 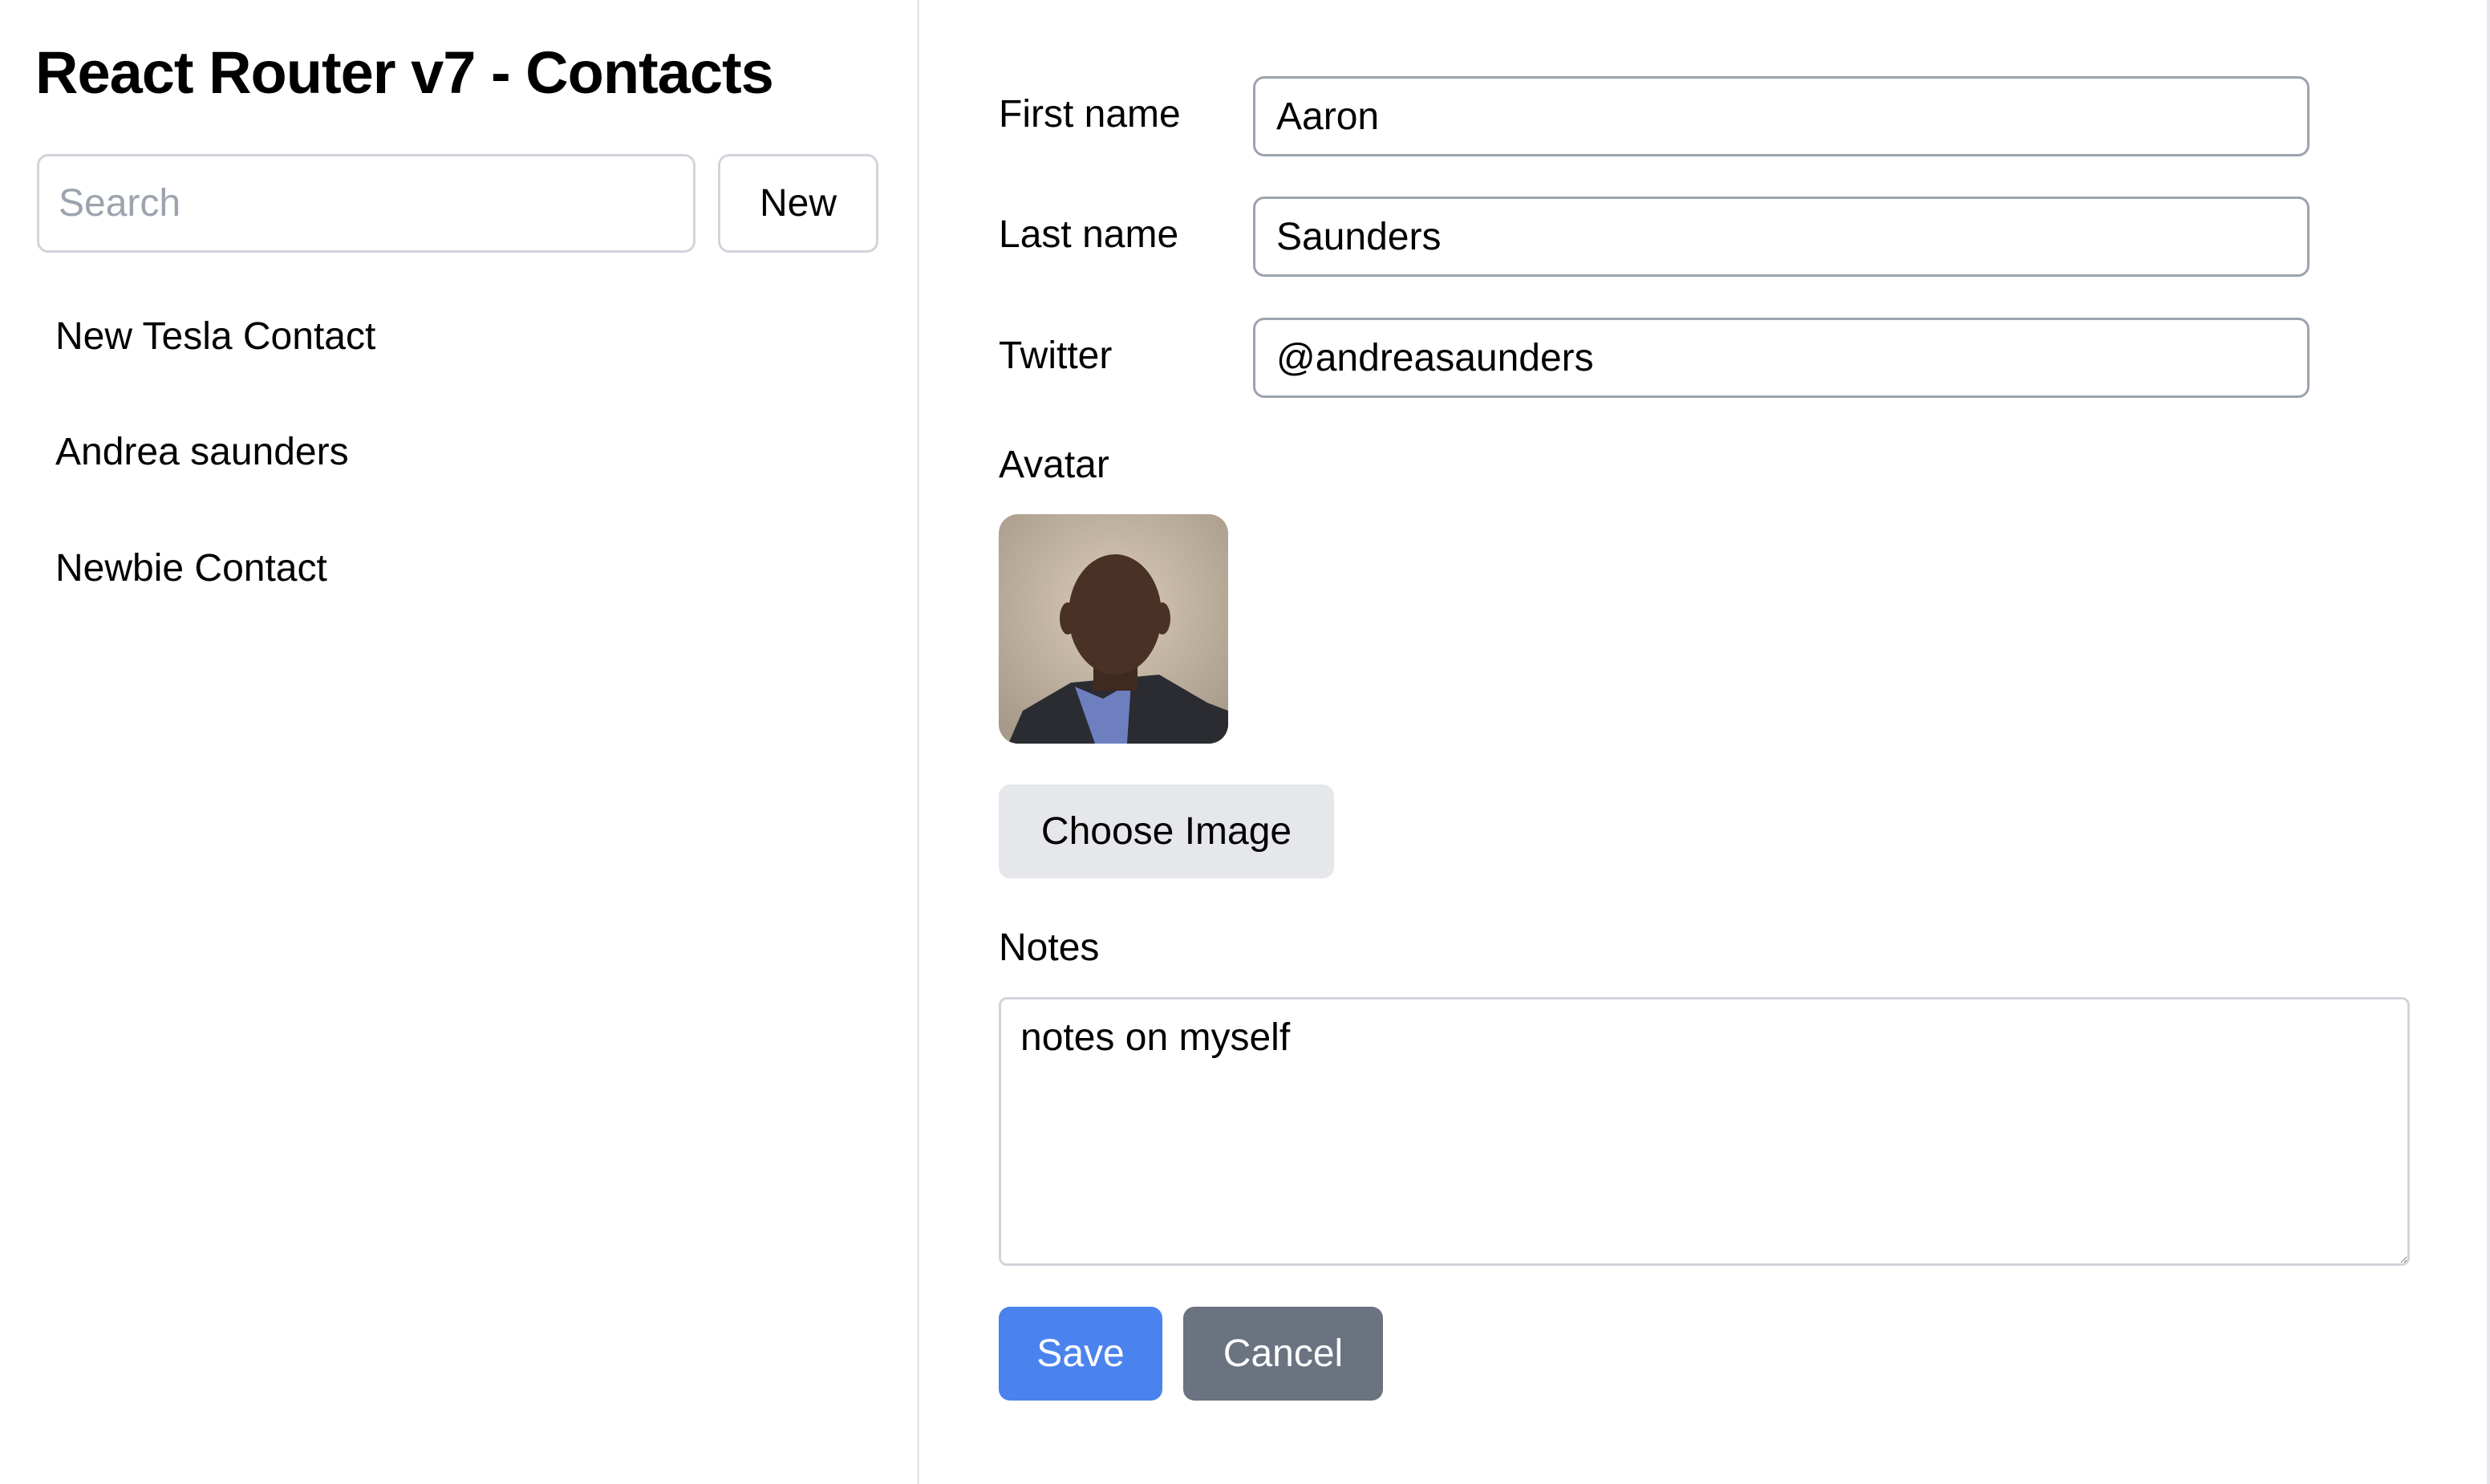 What do you see at coordinates (1054, 465) in the screenshot?
I see `avatar-label: Avatar` at bounding box center [1054, 465].